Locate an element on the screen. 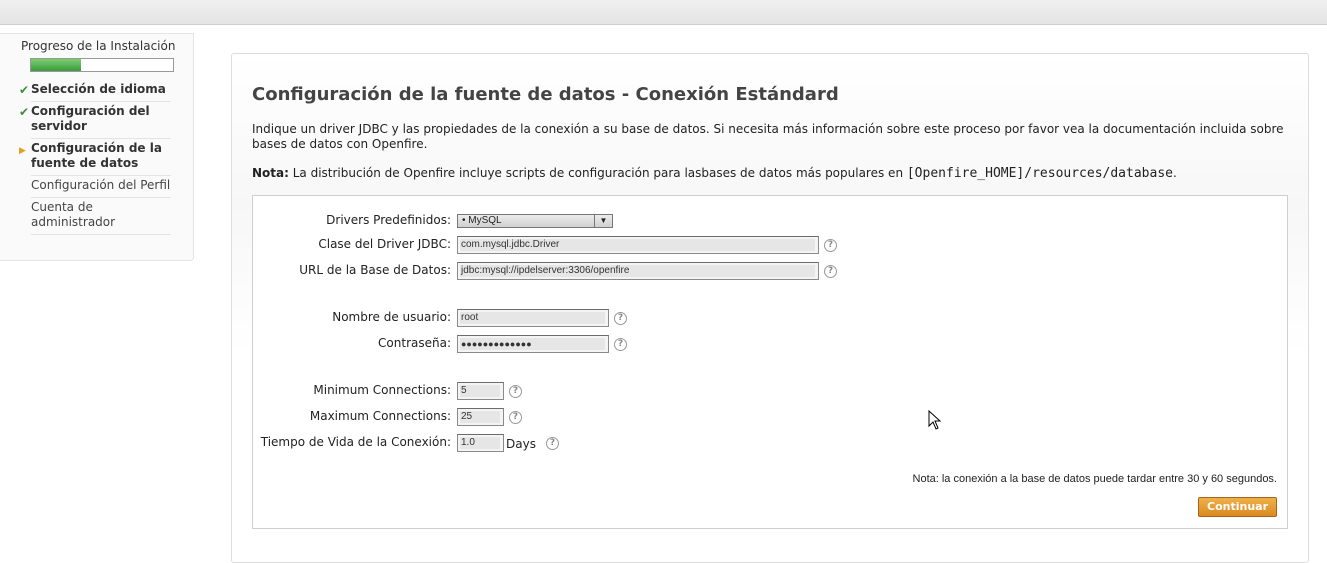  url-input: jdbc:mysql://ipdelserver:3306/openfire is located at coordinates (638, 271).